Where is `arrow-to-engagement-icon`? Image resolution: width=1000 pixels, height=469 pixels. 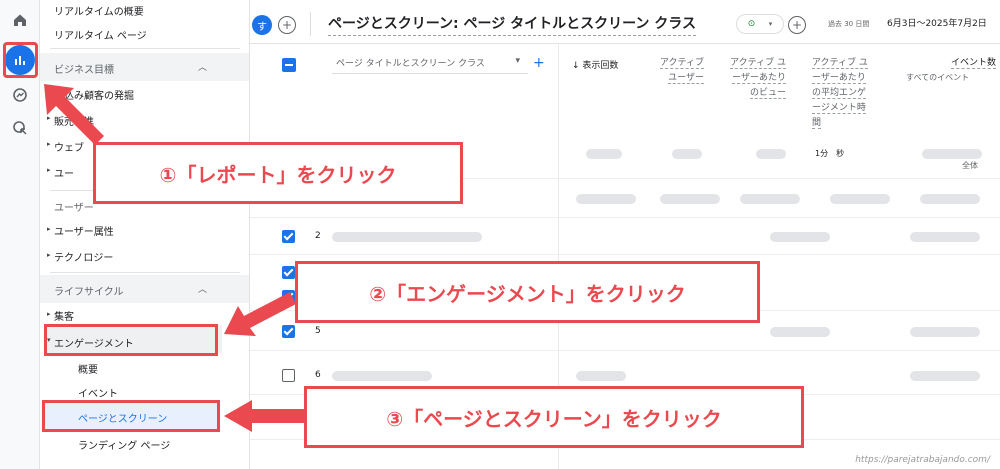 arrow-to-engagement-icon is located at coordinates (260, 314).